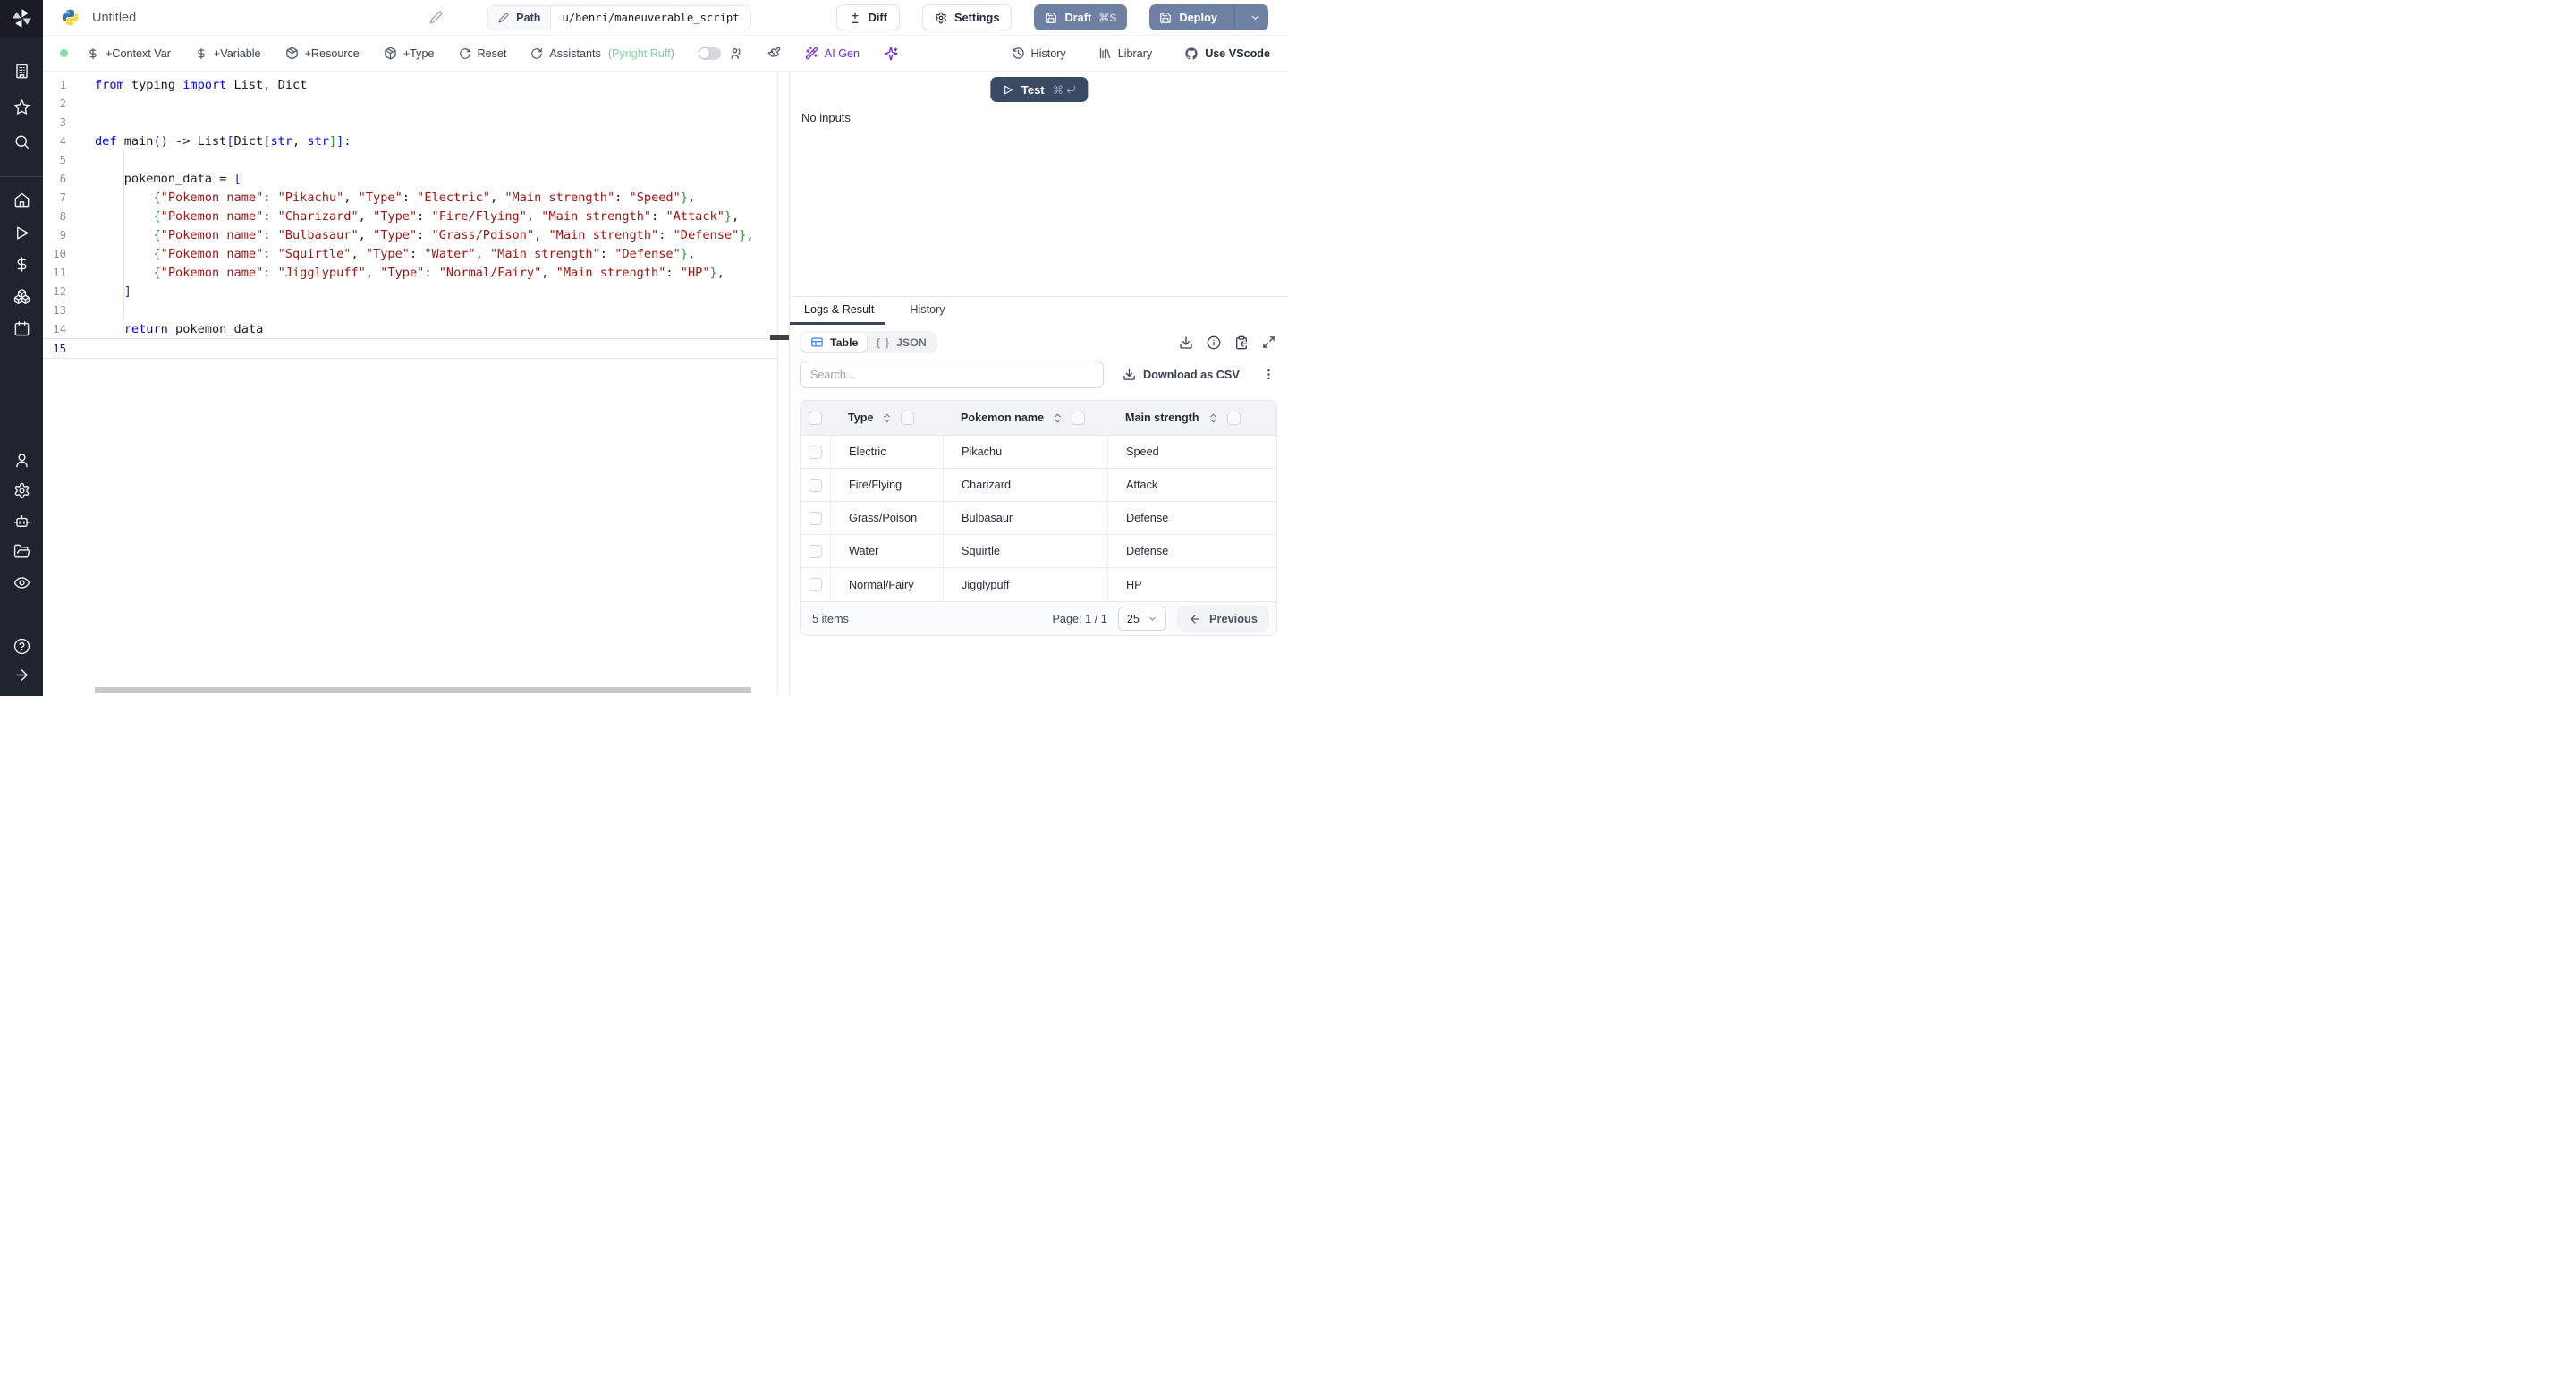 The height and width of the screenshot is (1392, 2576). I want to click on sidebar-item-settings gear-icon, so click(21, 490).